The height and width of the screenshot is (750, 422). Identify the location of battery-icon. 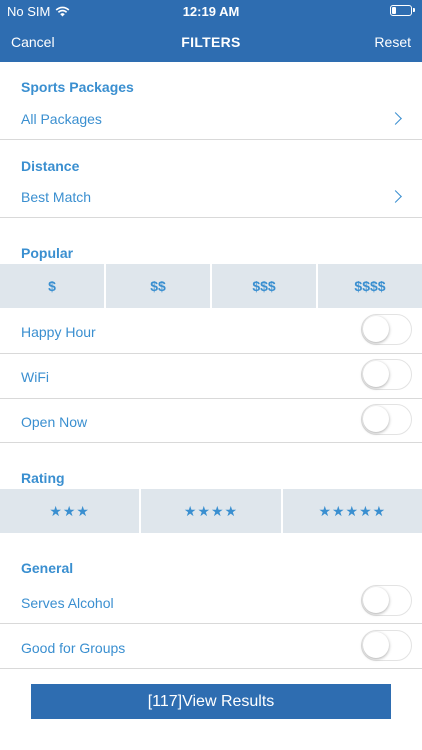
(402, 10).